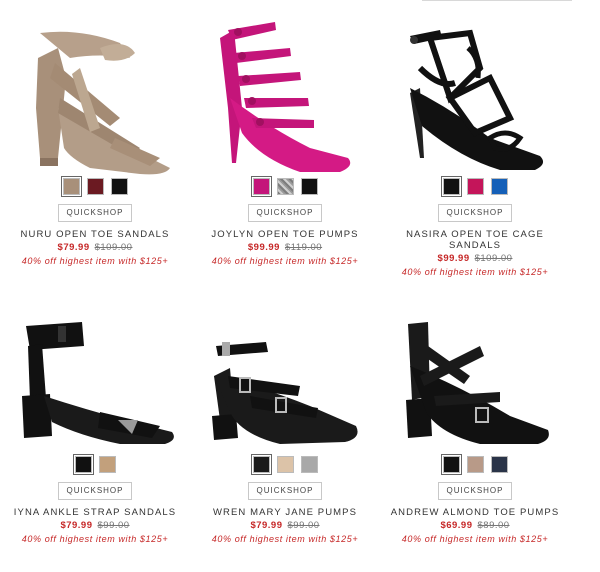 This screenshot has width=600, height=572. I want to click on product-name: JOYLYN OPEN TOE PUMPS, so click(285, 234).